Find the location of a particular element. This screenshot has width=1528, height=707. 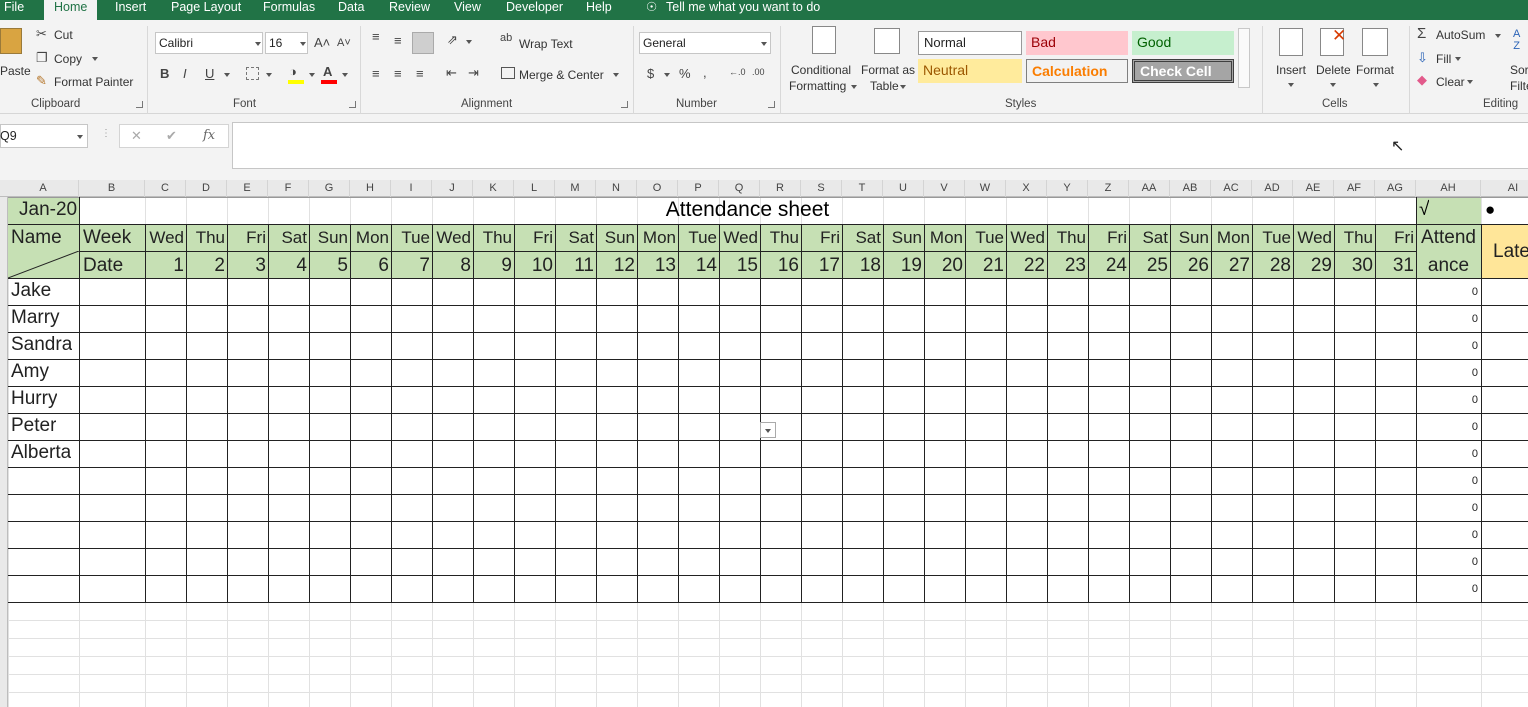

date-number: 1 is located at coordinates (164, 266).